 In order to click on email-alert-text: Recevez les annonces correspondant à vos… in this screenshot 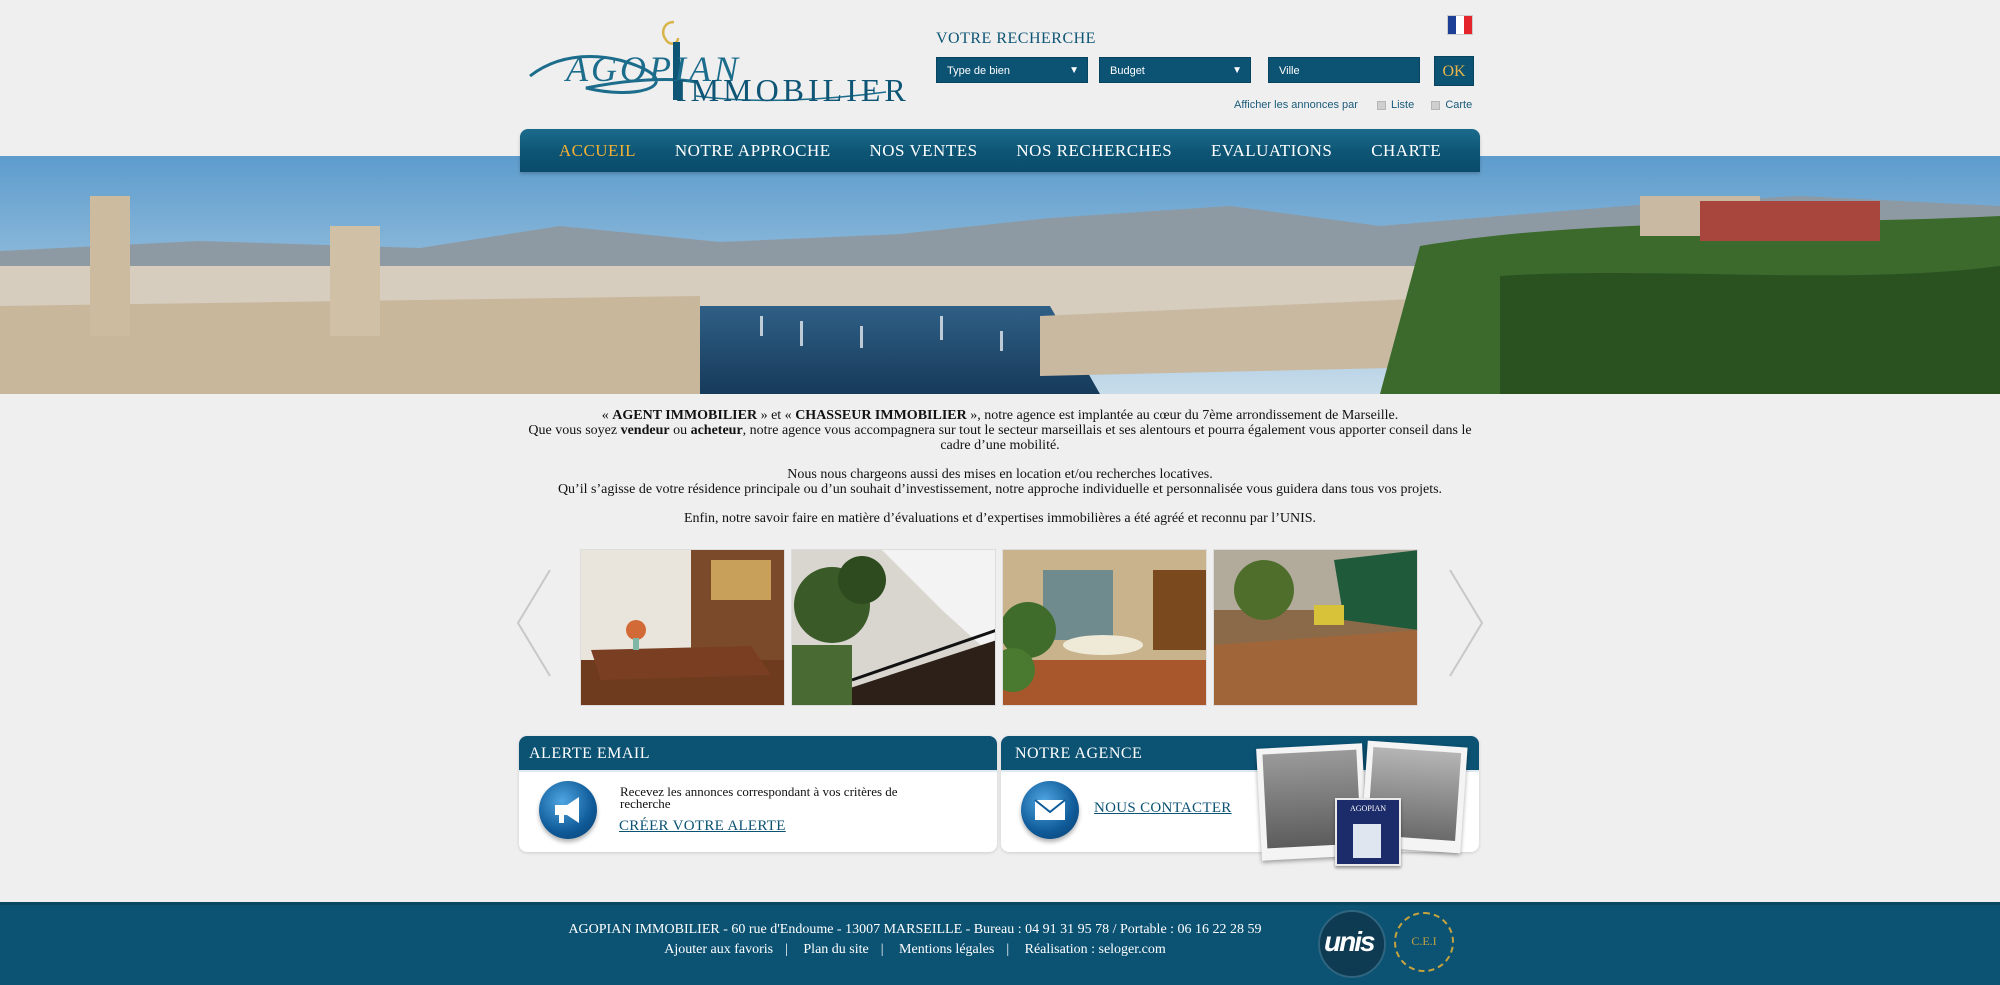, I will do `click(759, 797)`.